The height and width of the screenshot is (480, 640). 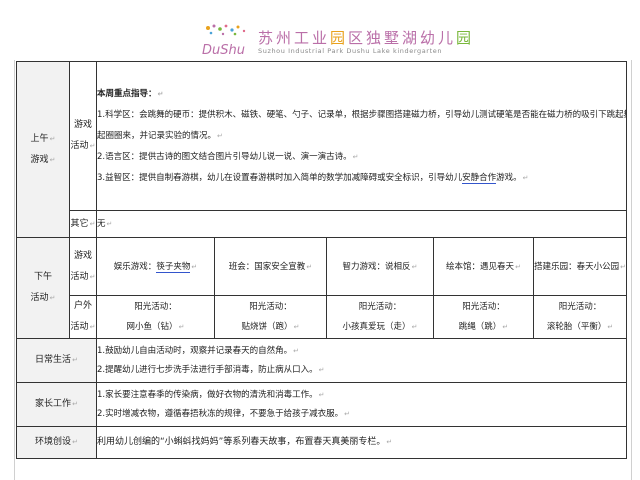 What do you see at coordinates (83, 224) in the screenshot?
I see `other-label: 其它↵` at bounding box center [83, 224].